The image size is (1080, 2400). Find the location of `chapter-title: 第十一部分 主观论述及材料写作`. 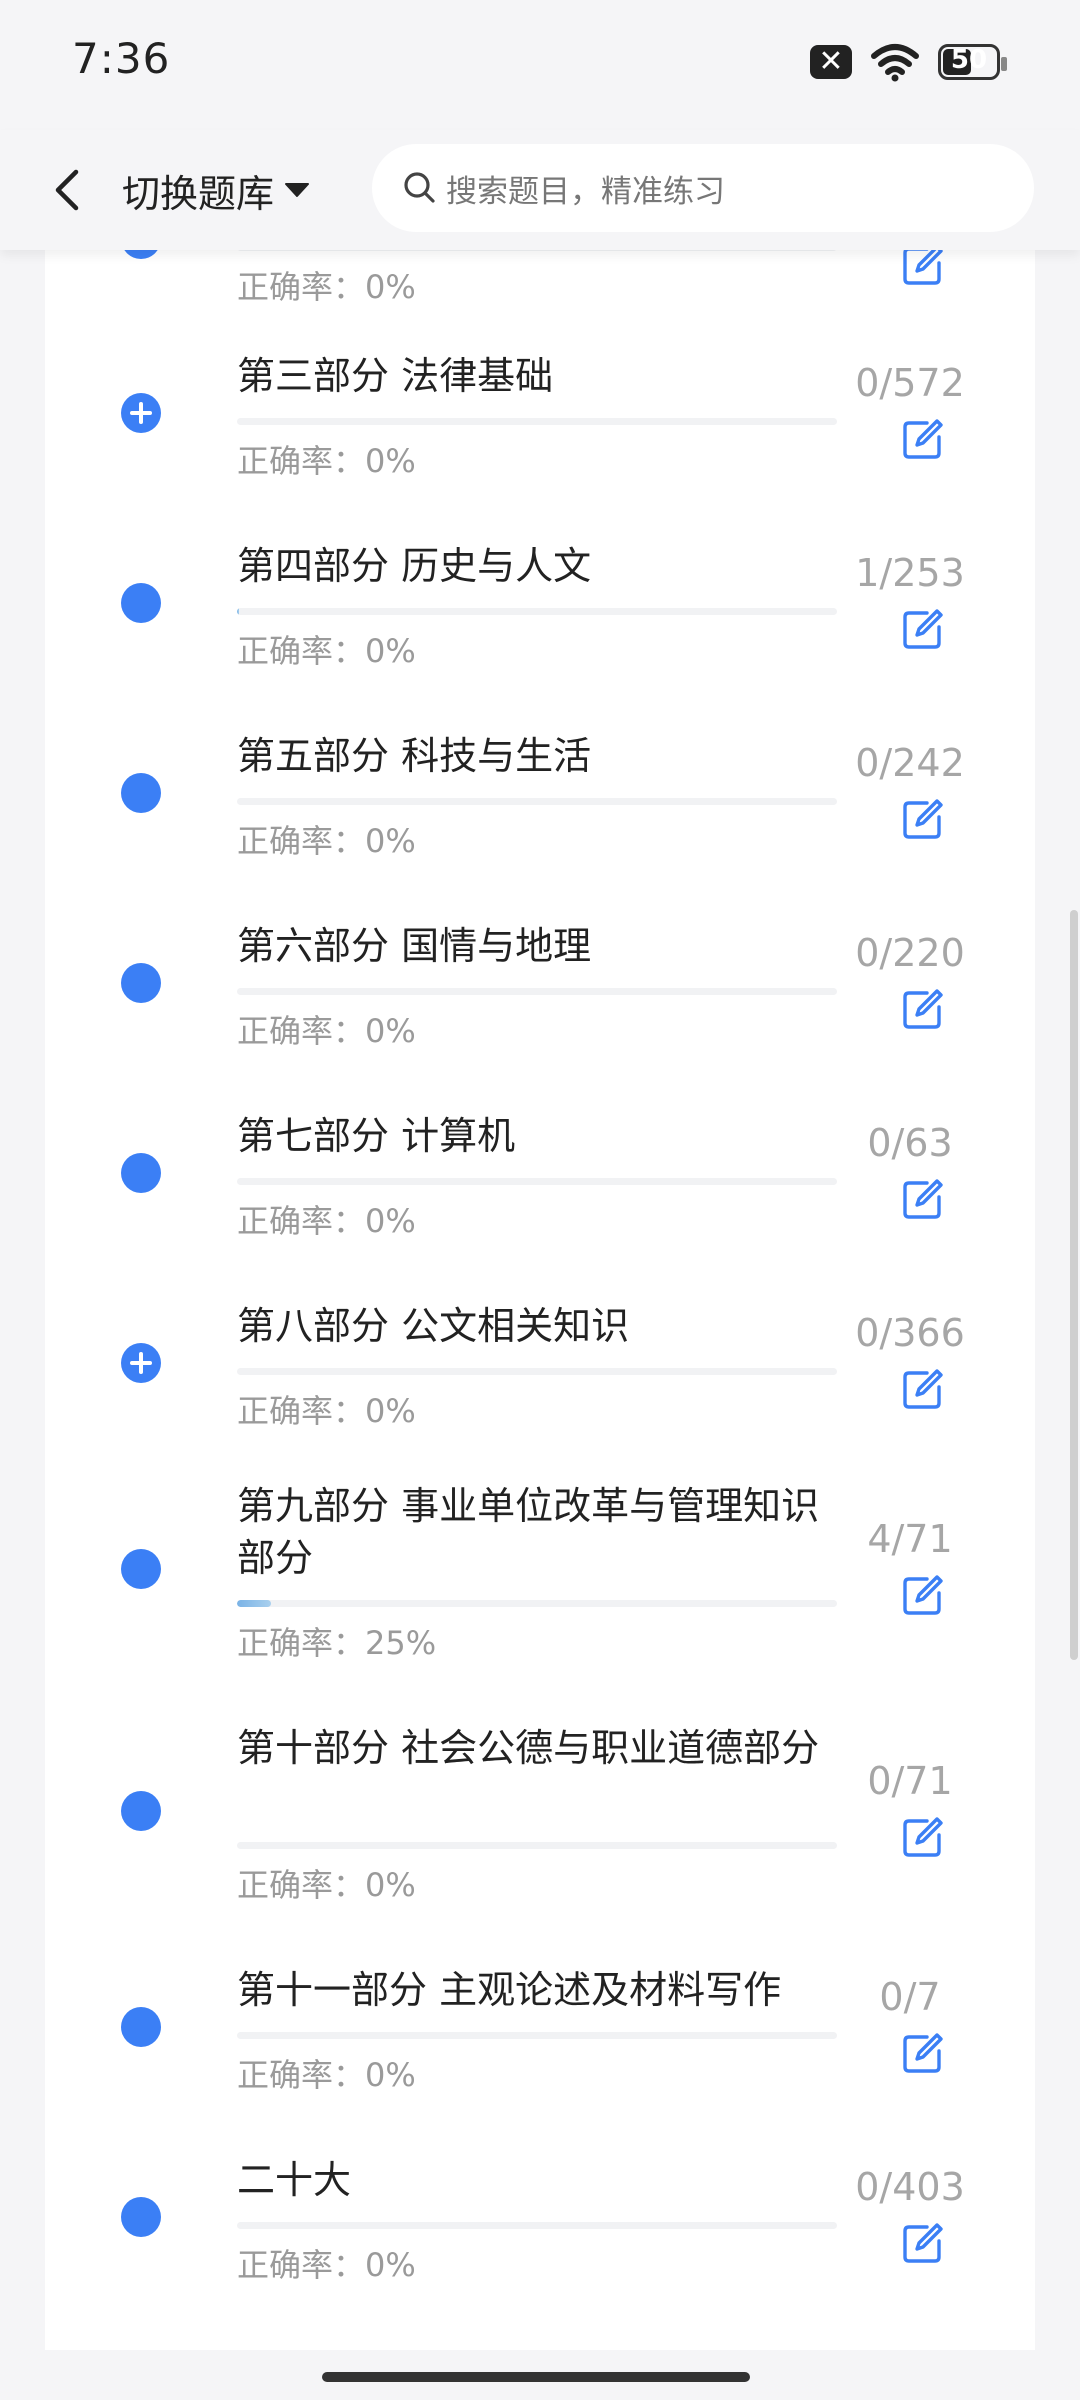

chapter-title: 第十一部分 主观论述及材料写作 is located at coordinates (509, 1990).